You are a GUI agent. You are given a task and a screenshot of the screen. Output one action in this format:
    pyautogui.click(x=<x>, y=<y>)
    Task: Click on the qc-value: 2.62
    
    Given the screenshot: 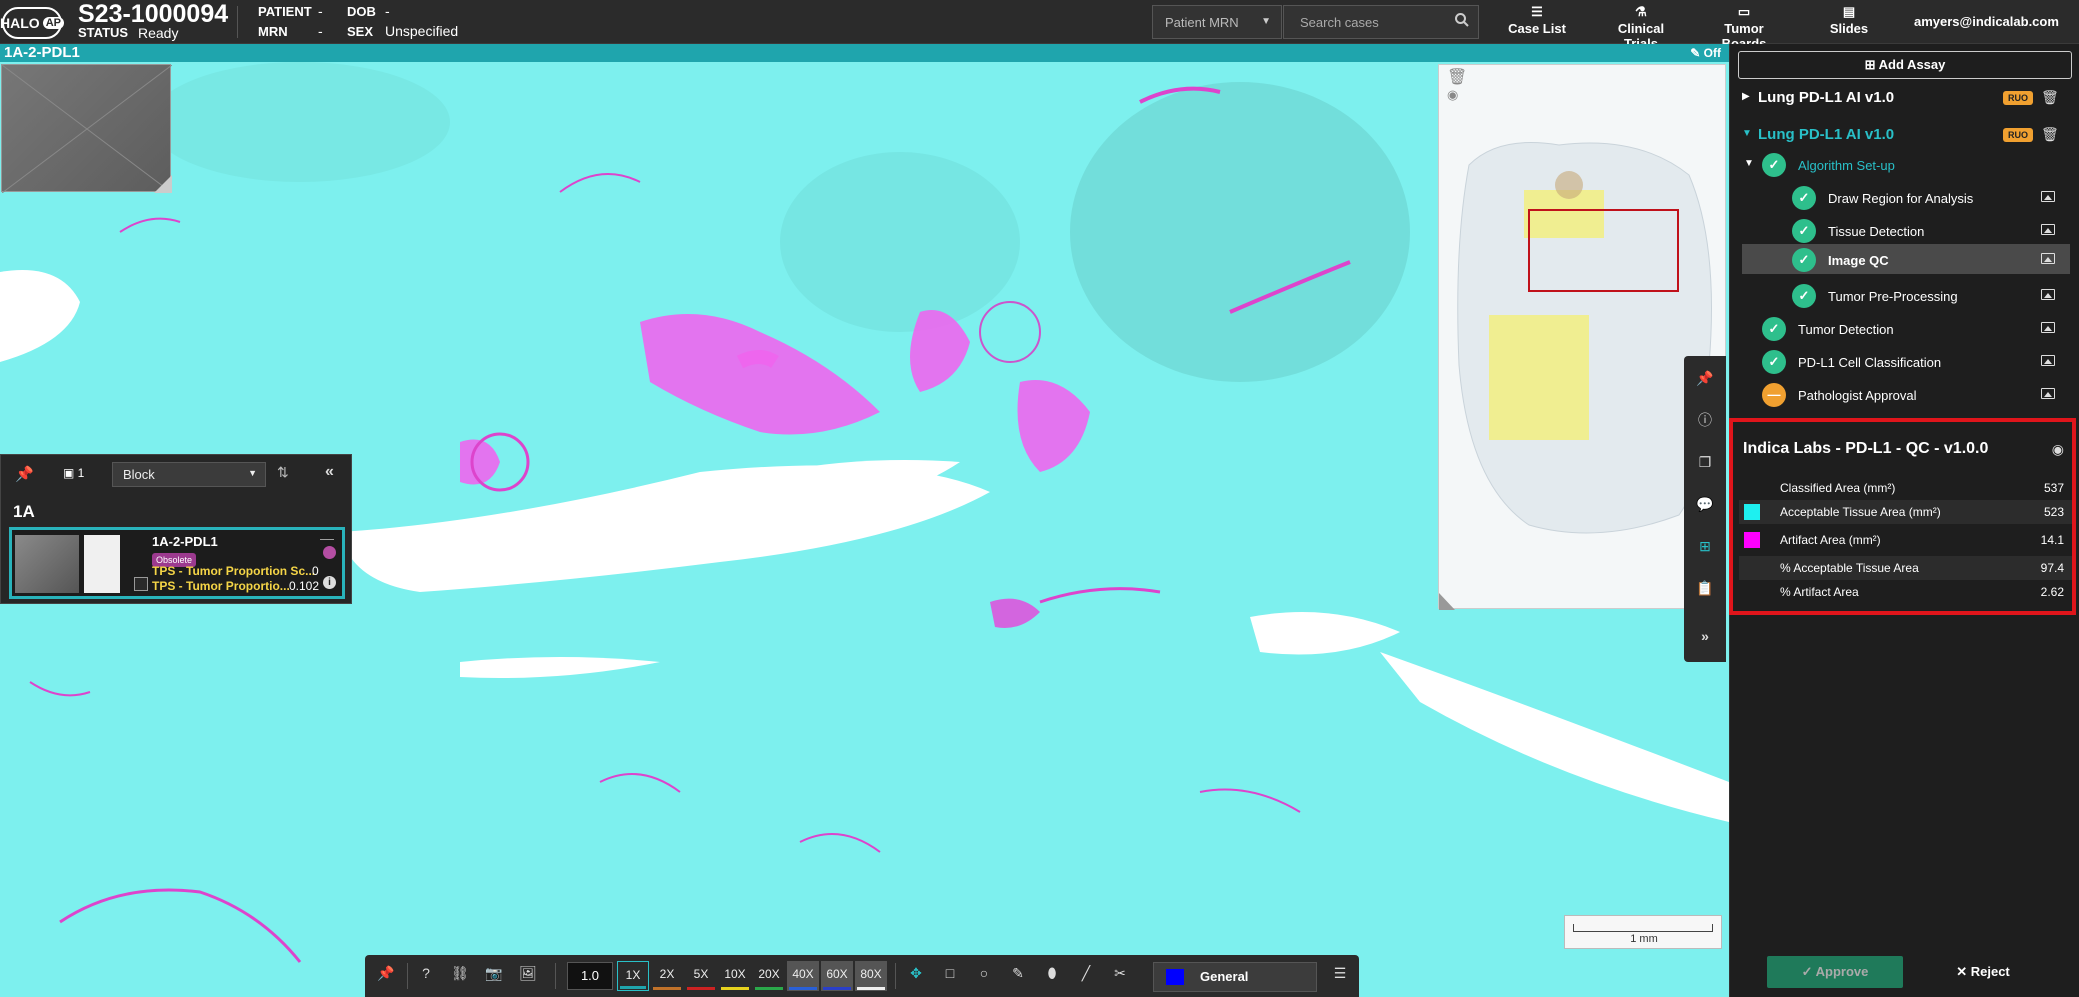 What is the action you would take?
    pyautogui.click(x=2052, y=592)
    